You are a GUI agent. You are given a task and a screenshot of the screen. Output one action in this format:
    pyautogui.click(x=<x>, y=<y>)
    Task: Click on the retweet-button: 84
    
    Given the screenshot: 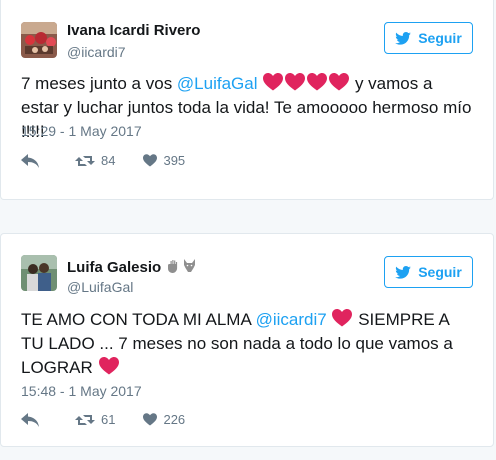 What is the action you would take?
    pyautogui.click(x=95, y=160)
    